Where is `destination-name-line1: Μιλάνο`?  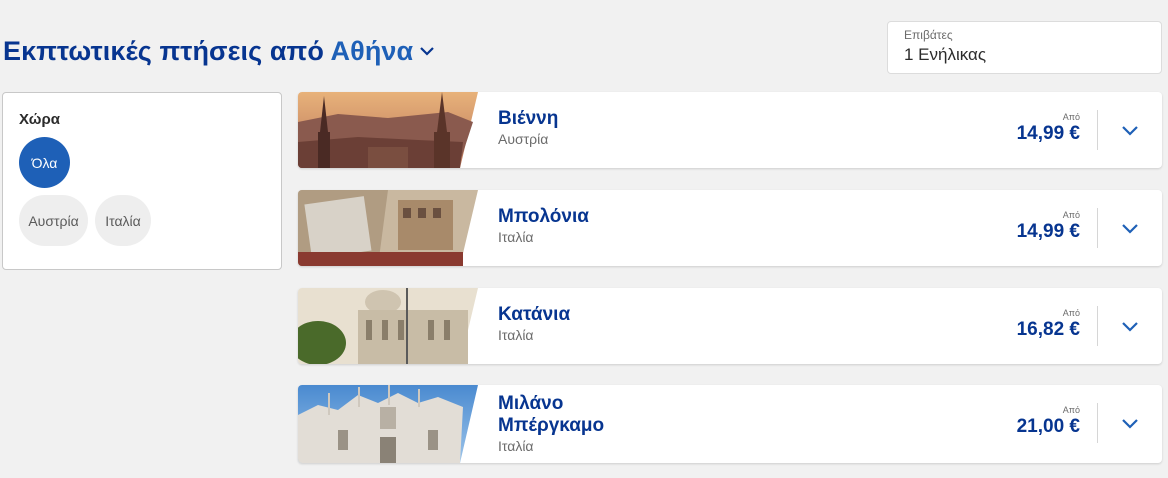 destination-name-line1: Μιλάνο is located at coordinates (531, 403).